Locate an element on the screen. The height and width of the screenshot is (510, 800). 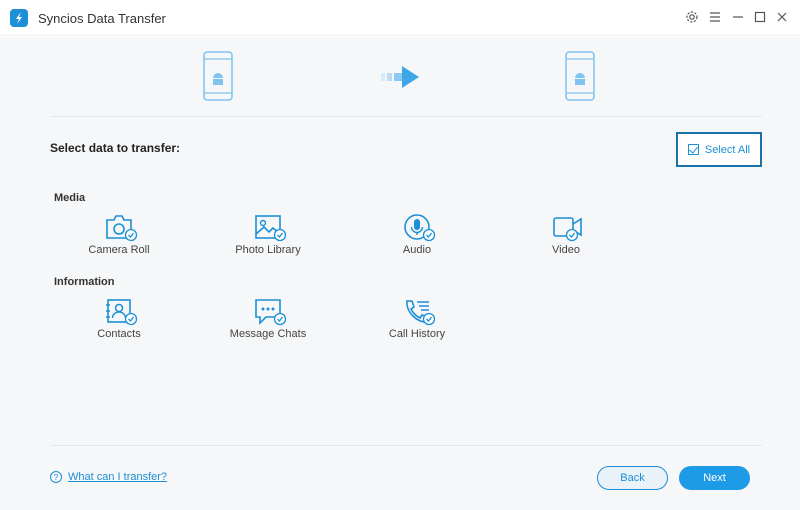
select-all-checkbox-icon is located at coordinates (693, 149).